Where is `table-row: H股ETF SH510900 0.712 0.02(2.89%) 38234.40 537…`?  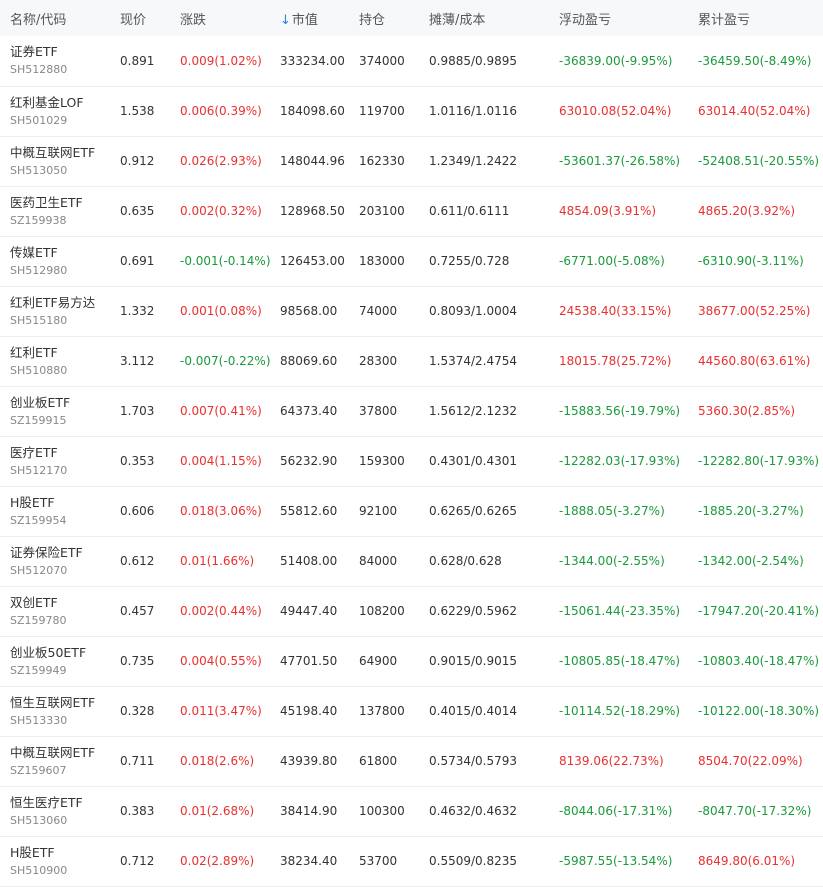 table-row: H股ETF SH510900 0.712 0.02(2.89%) 38234.40 537… is located at coordinates (411, 861).